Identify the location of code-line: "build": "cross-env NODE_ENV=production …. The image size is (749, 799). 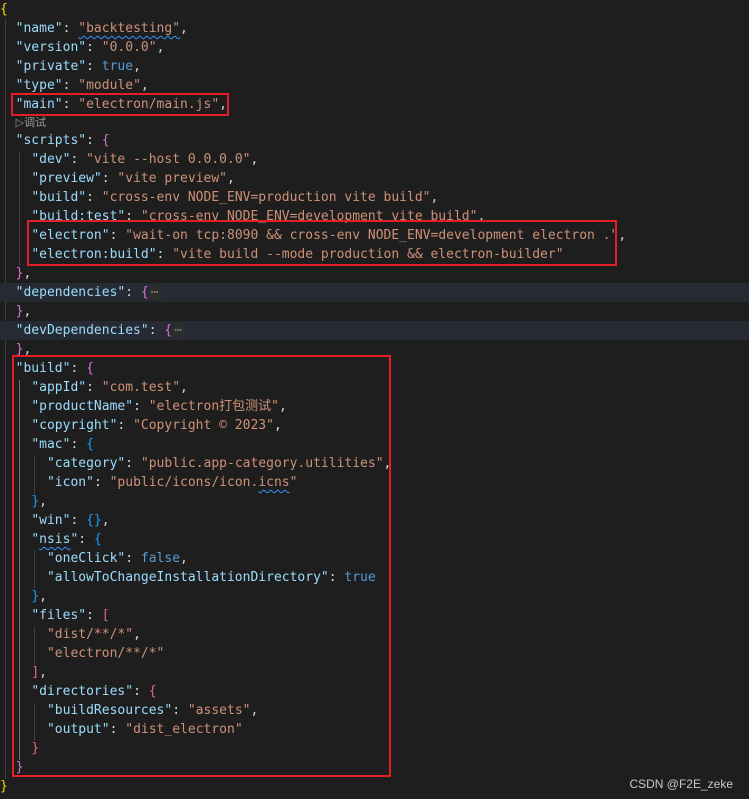
(235, 197).